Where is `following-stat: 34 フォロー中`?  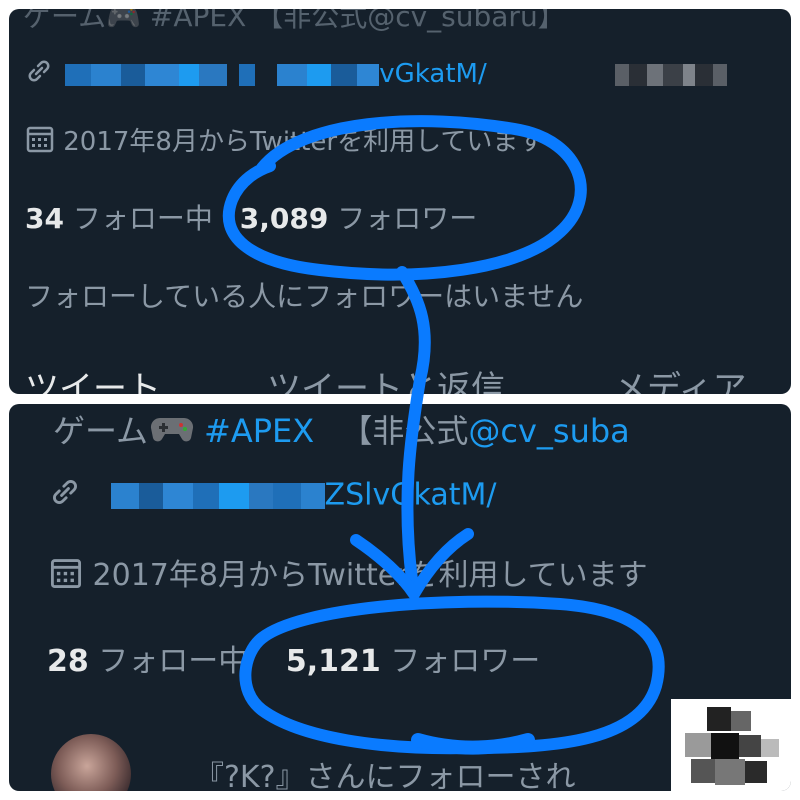
following-stat: 34 フォロー中 is located at coordinates (119, 218).